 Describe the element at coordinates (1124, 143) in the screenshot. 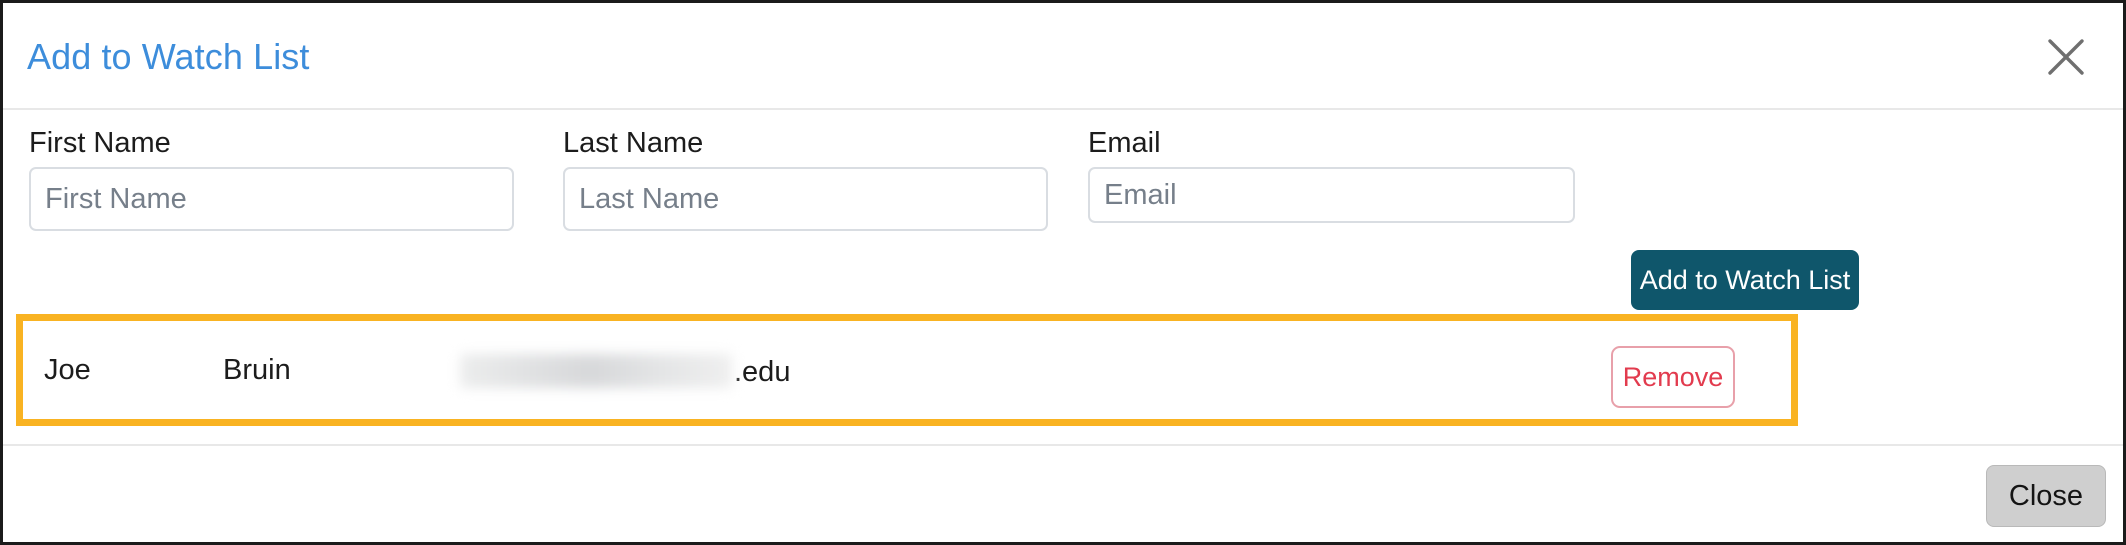

I see `email-label: Email` at that location.